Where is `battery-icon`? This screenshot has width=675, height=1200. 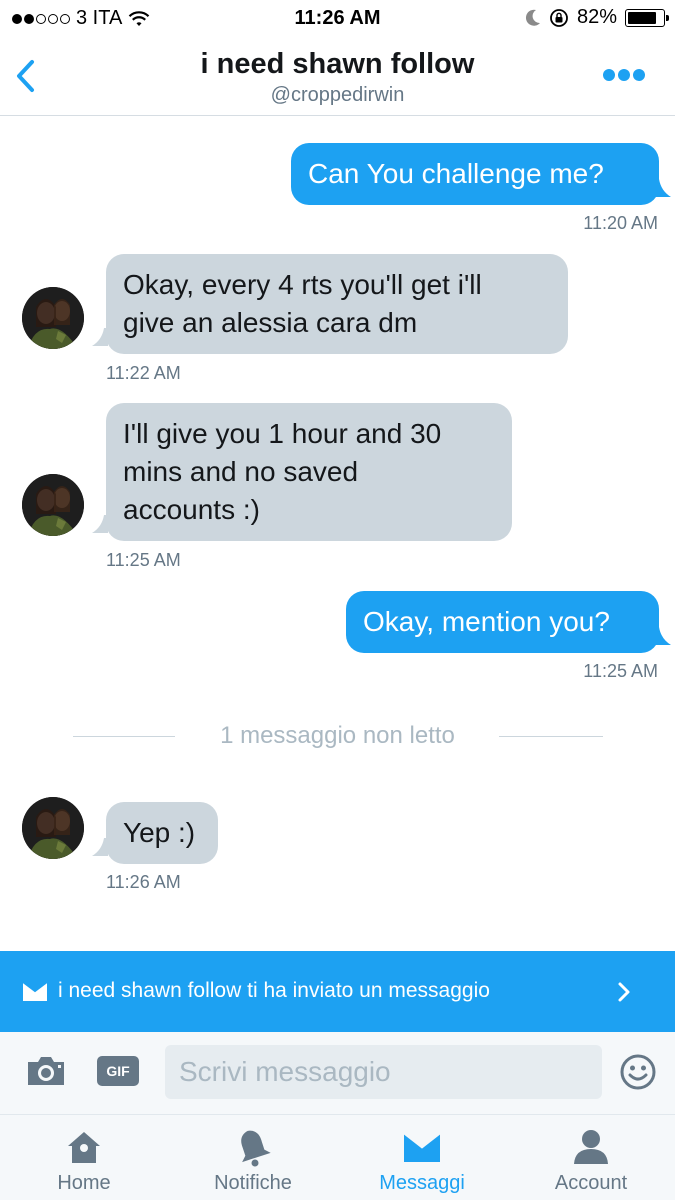 battery-icon is located at coordinates (647, 17).